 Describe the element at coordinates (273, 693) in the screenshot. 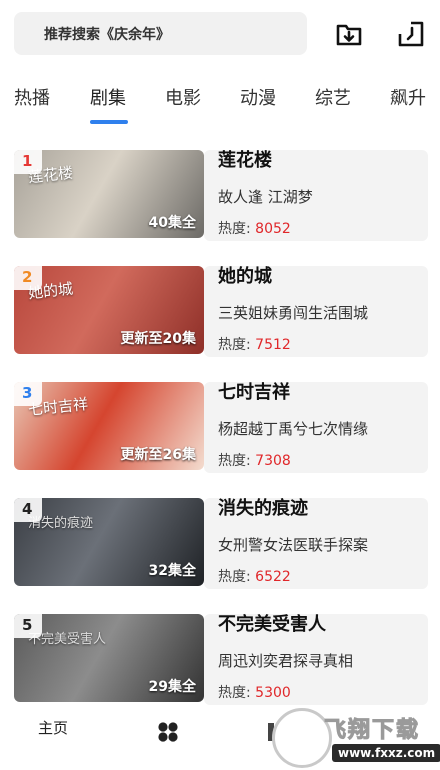

I see `heat-value: 5300` at that location.